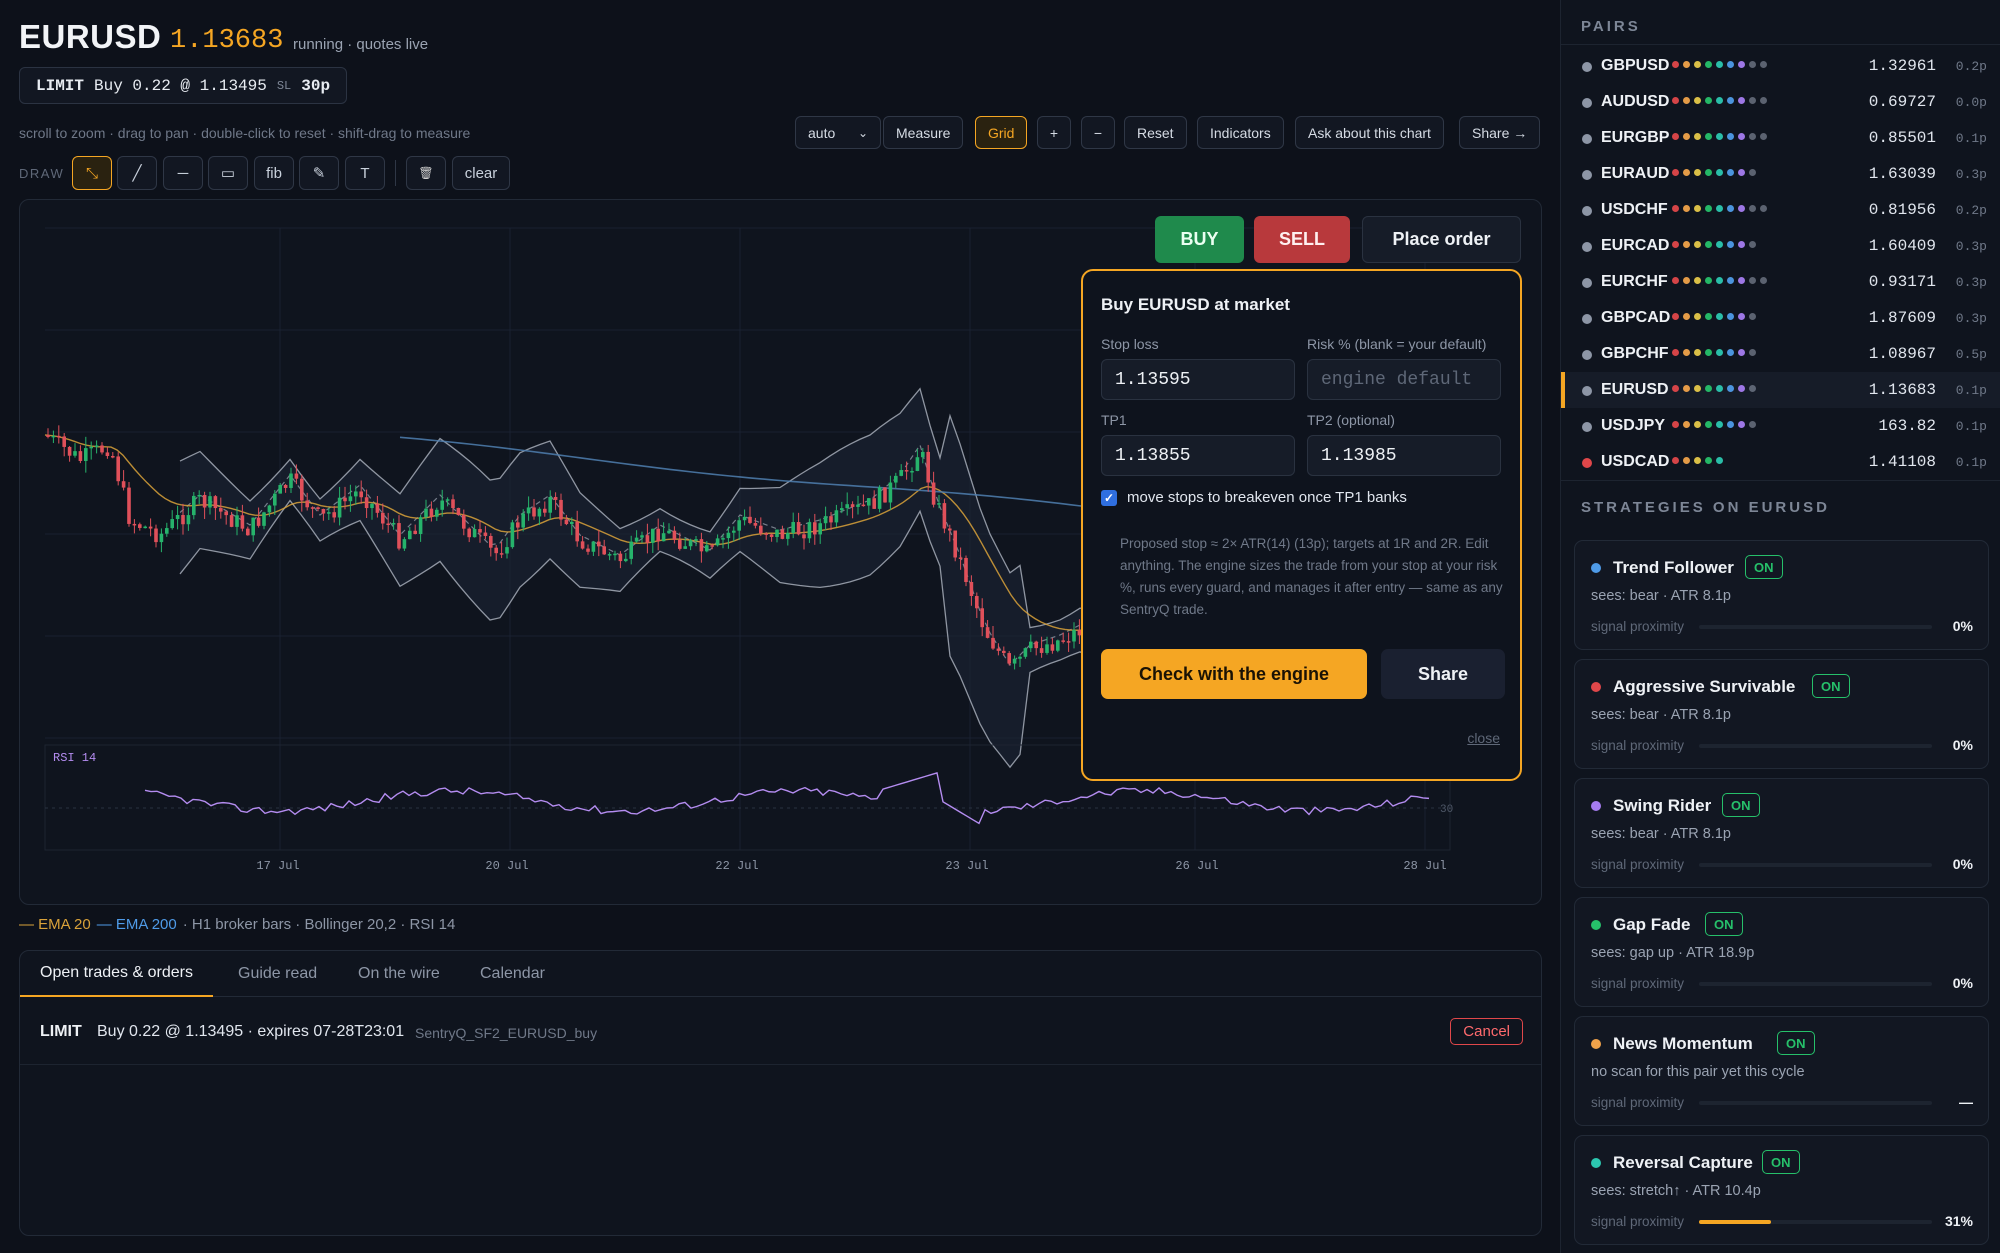 The height and width of the screenshot is (1253, 2000). What do you see at coordinates (838, 132) in the screenshot?
I see `timeframe-select: auto ⌄` at bounding box center [838, 132].